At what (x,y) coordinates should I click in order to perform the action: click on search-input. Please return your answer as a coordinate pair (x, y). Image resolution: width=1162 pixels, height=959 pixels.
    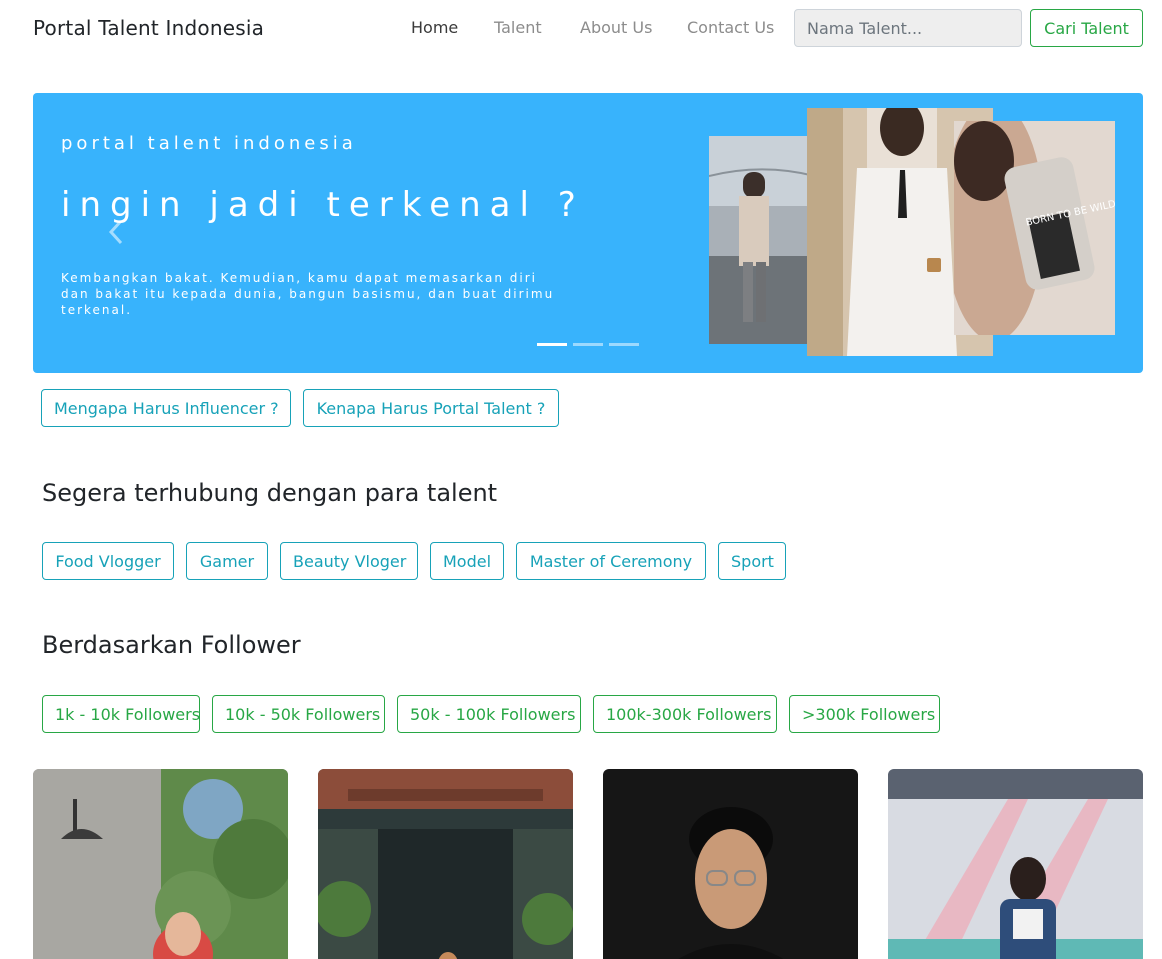
    Looking at the image, I should click on (908, 28).